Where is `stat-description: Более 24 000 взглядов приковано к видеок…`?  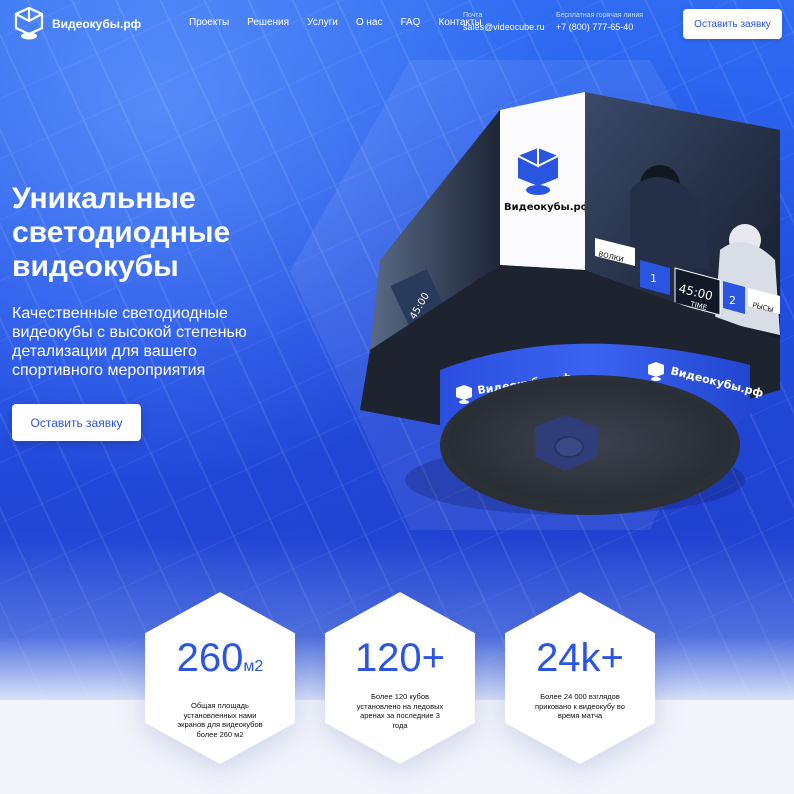 stat-description: Более 24 000 взглядов приковано к видеок… is located at coordinates (580, 706).